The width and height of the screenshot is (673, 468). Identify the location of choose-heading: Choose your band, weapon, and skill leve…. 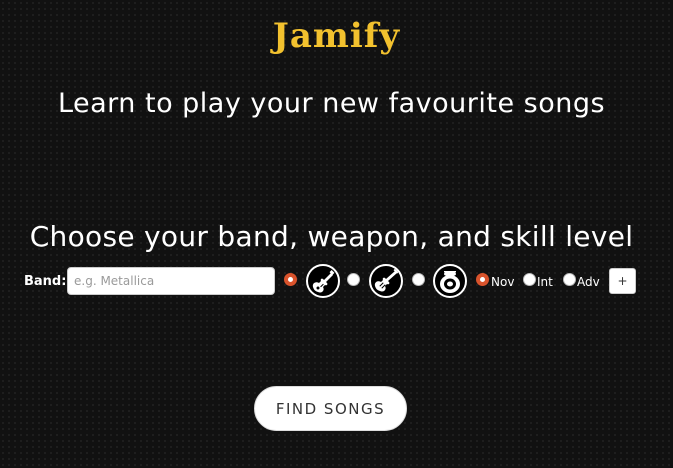
(331, 236).